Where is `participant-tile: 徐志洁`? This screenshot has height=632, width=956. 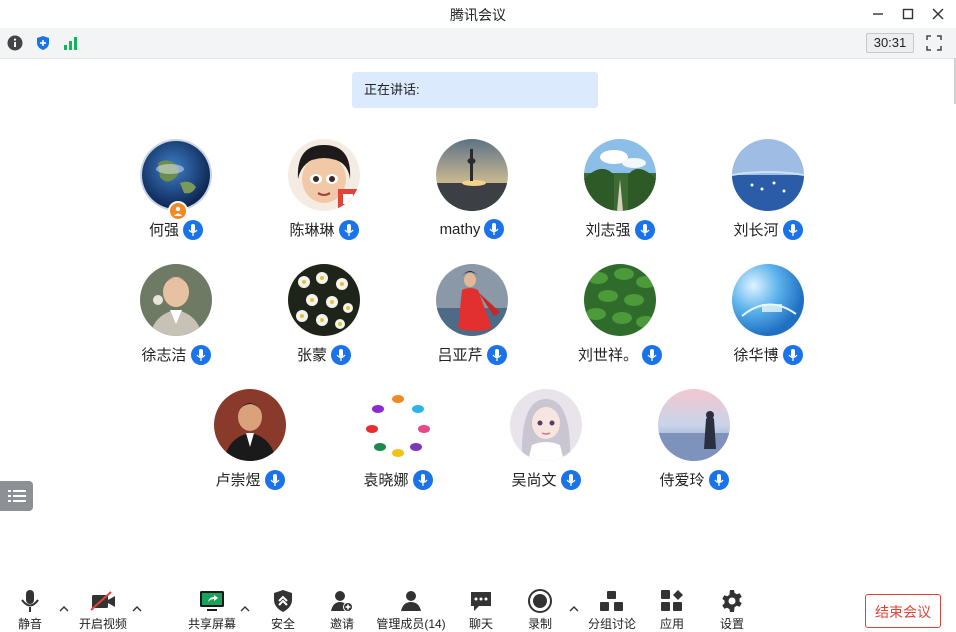
participant-tile: 徐志洁 is located at coordinates (176, 319).